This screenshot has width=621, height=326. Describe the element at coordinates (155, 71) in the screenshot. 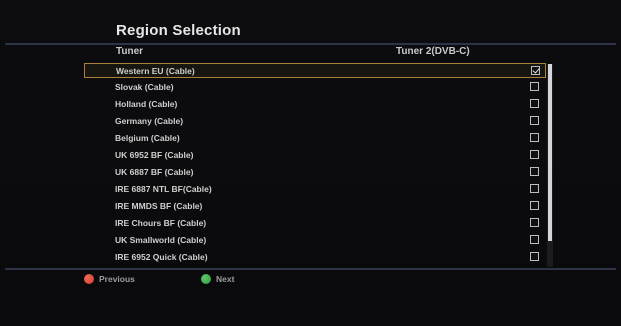

I see `region-label: Western EU (Cable)` at that location.